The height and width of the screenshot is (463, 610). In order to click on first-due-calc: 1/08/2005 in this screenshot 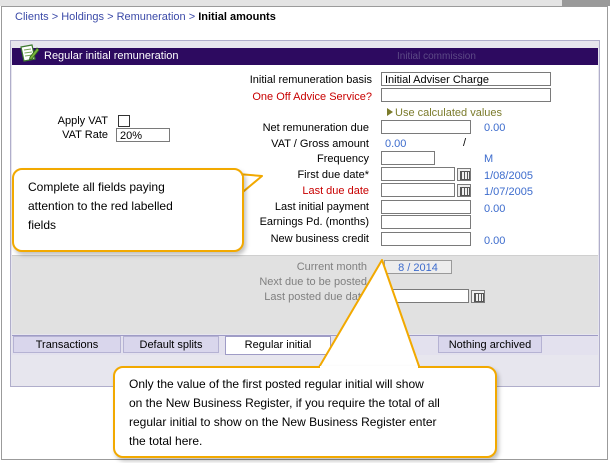, I will do `click(508, 176)`.